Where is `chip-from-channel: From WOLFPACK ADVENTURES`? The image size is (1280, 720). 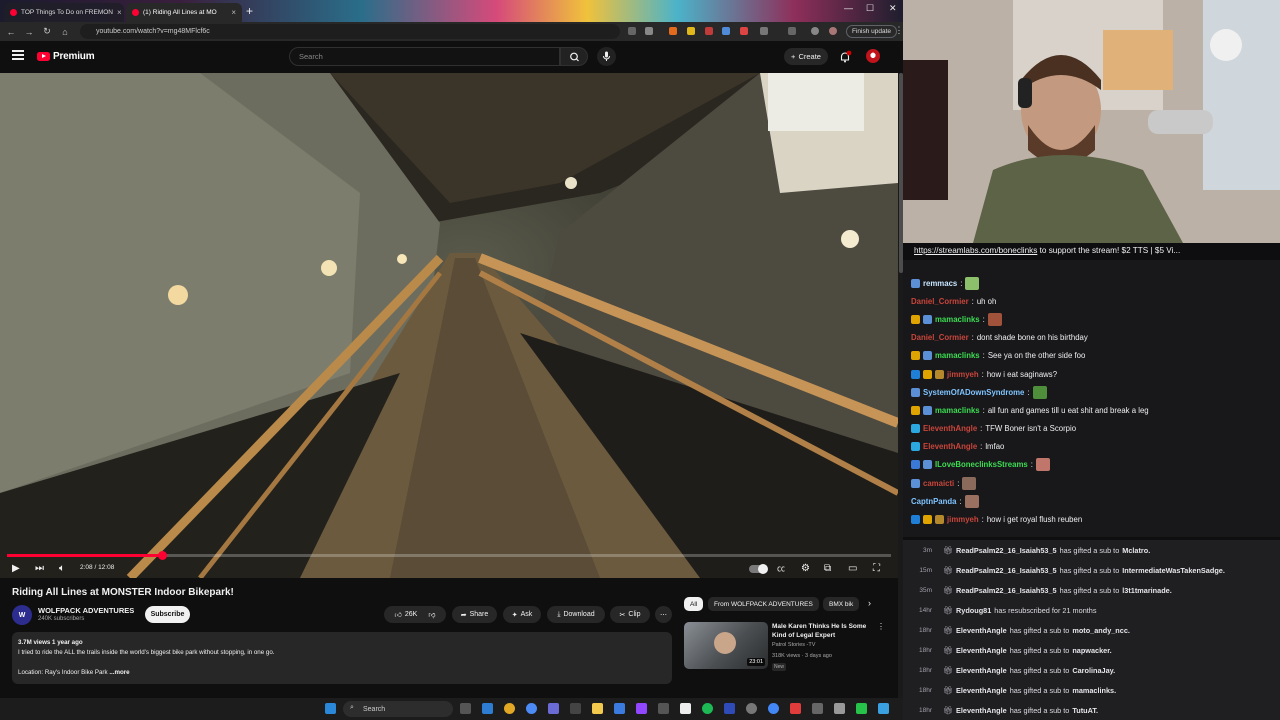
chip-from-channel: From WOLFPACK ADVENTURES is located at coordinates (763, 604).